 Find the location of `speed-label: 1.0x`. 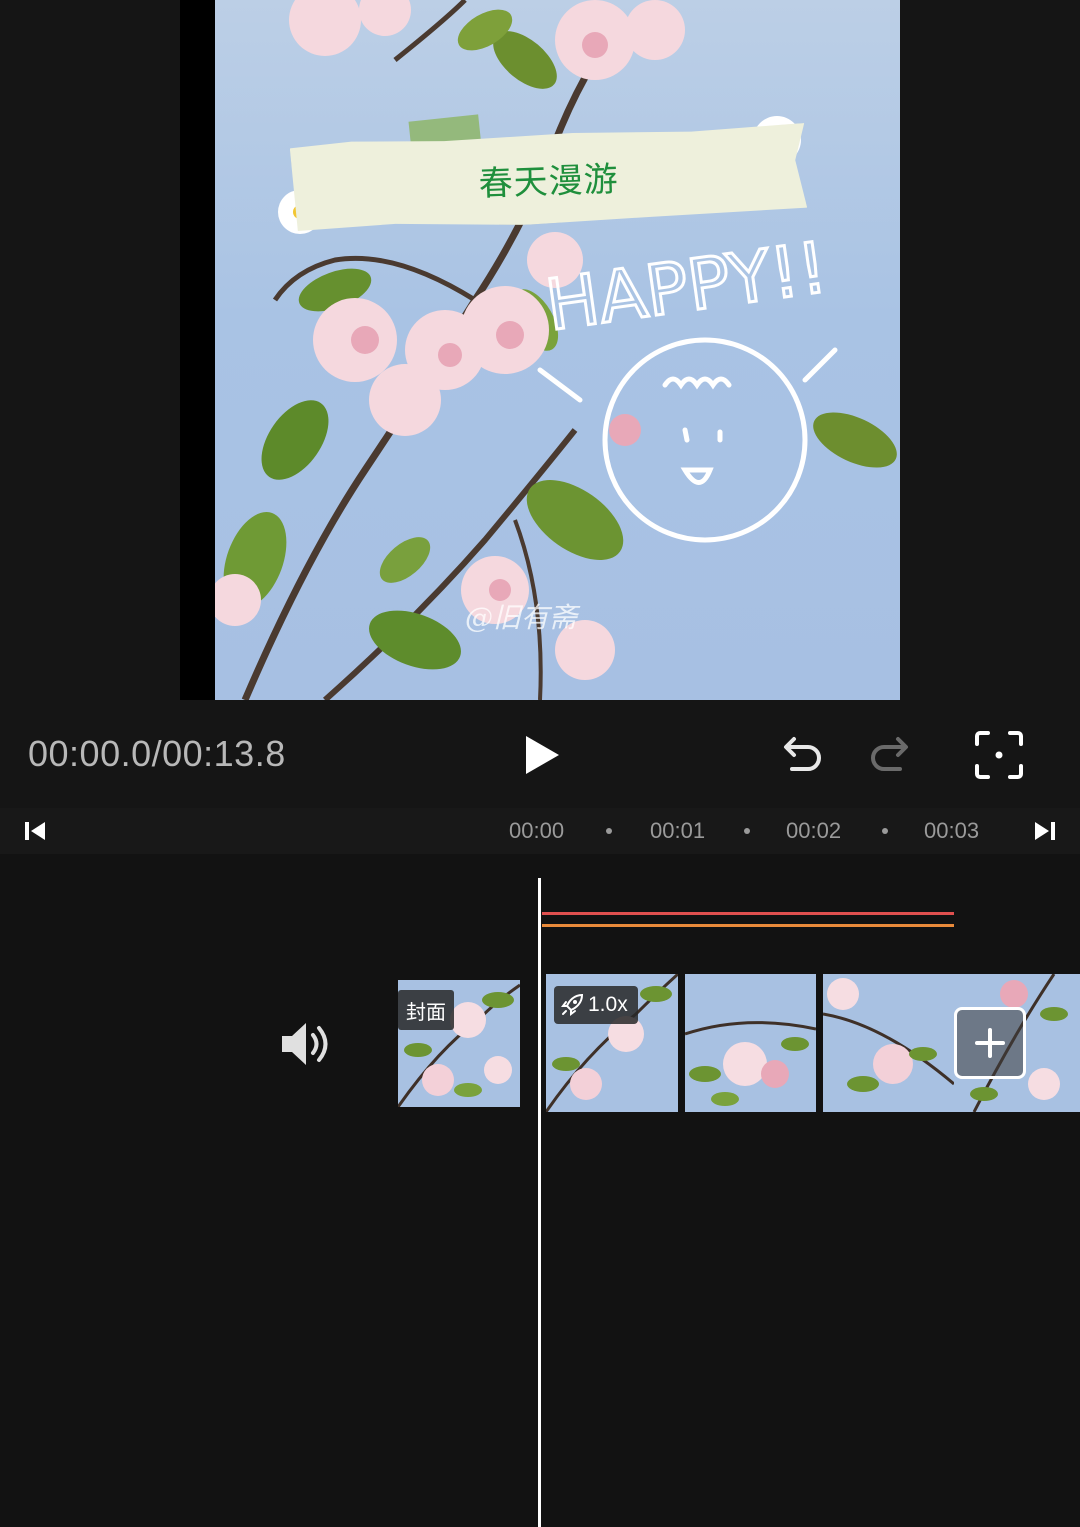

speed-label: 1.0x is located at coordinates (608, 1004).